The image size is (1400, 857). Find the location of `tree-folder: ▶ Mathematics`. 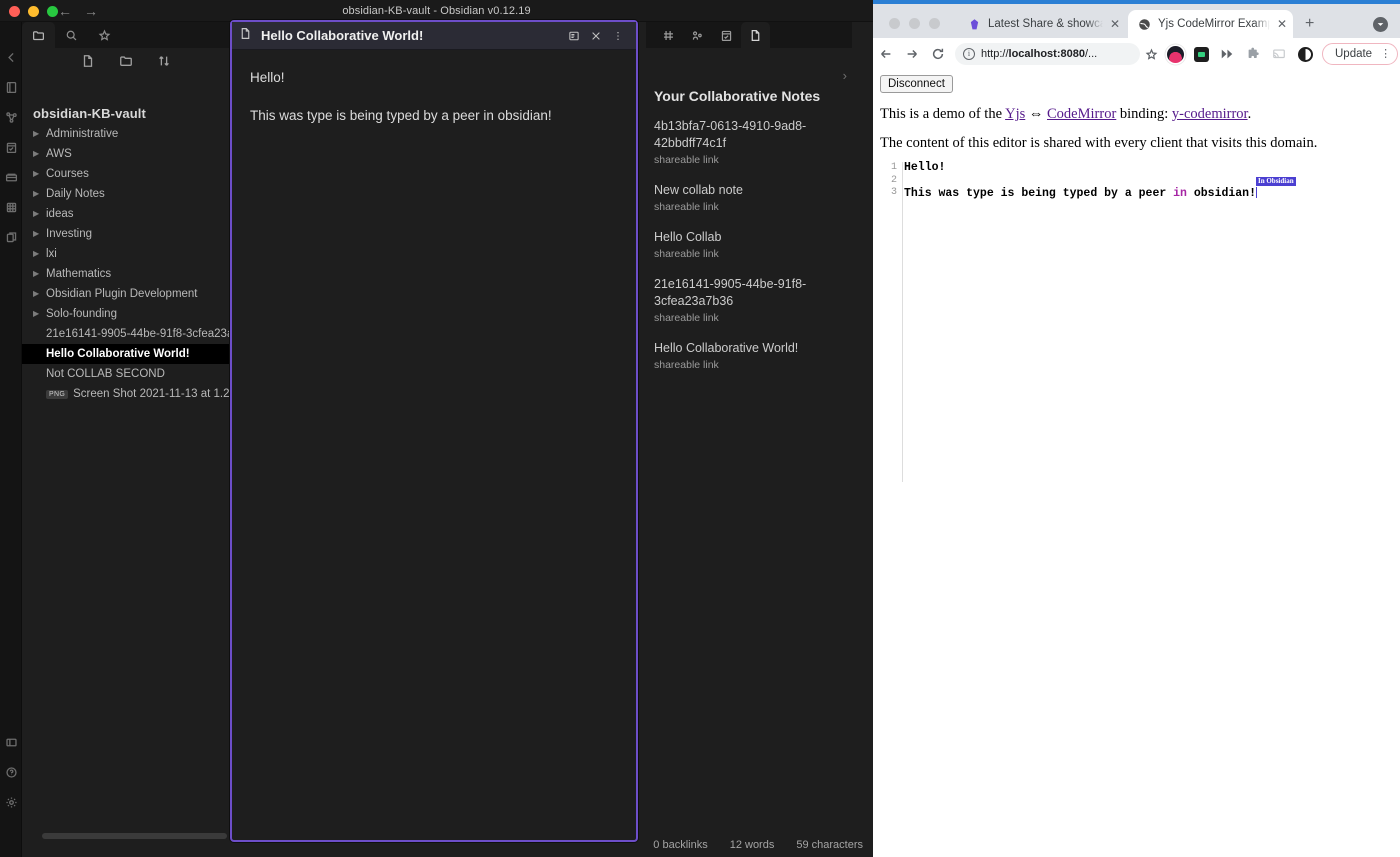

tree-folder: ▶ Mathematics is located at coordinates (125, 274).